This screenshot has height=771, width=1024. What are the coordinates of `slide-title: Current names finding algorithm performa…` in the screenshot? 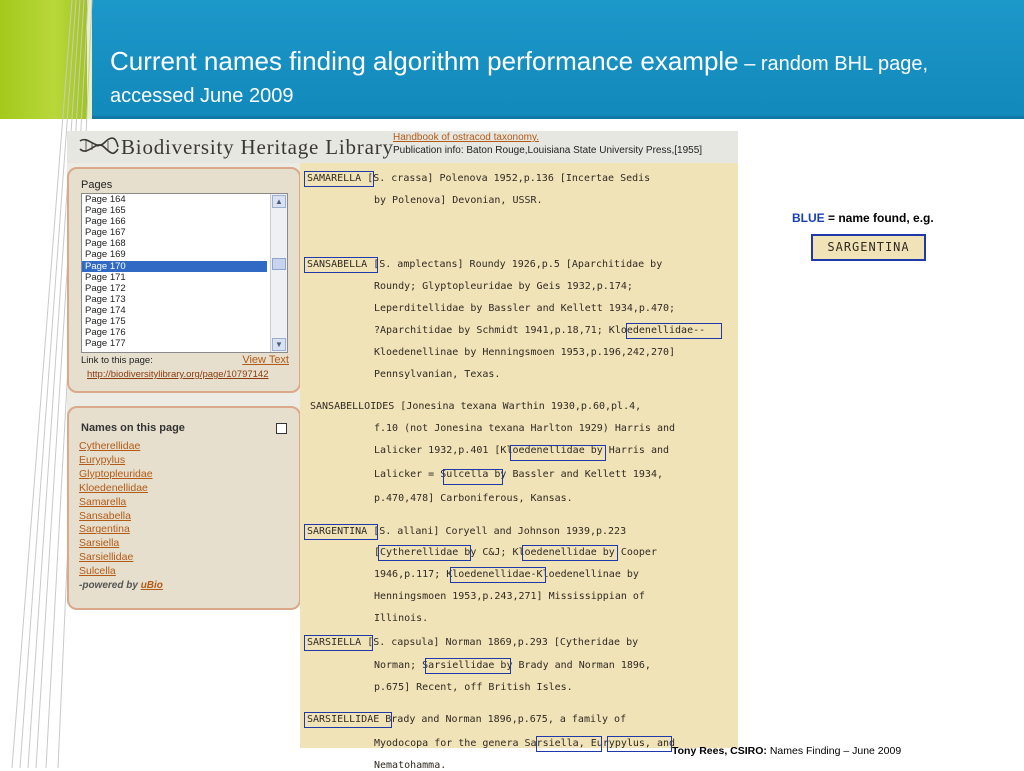 It's located at (550, 79).